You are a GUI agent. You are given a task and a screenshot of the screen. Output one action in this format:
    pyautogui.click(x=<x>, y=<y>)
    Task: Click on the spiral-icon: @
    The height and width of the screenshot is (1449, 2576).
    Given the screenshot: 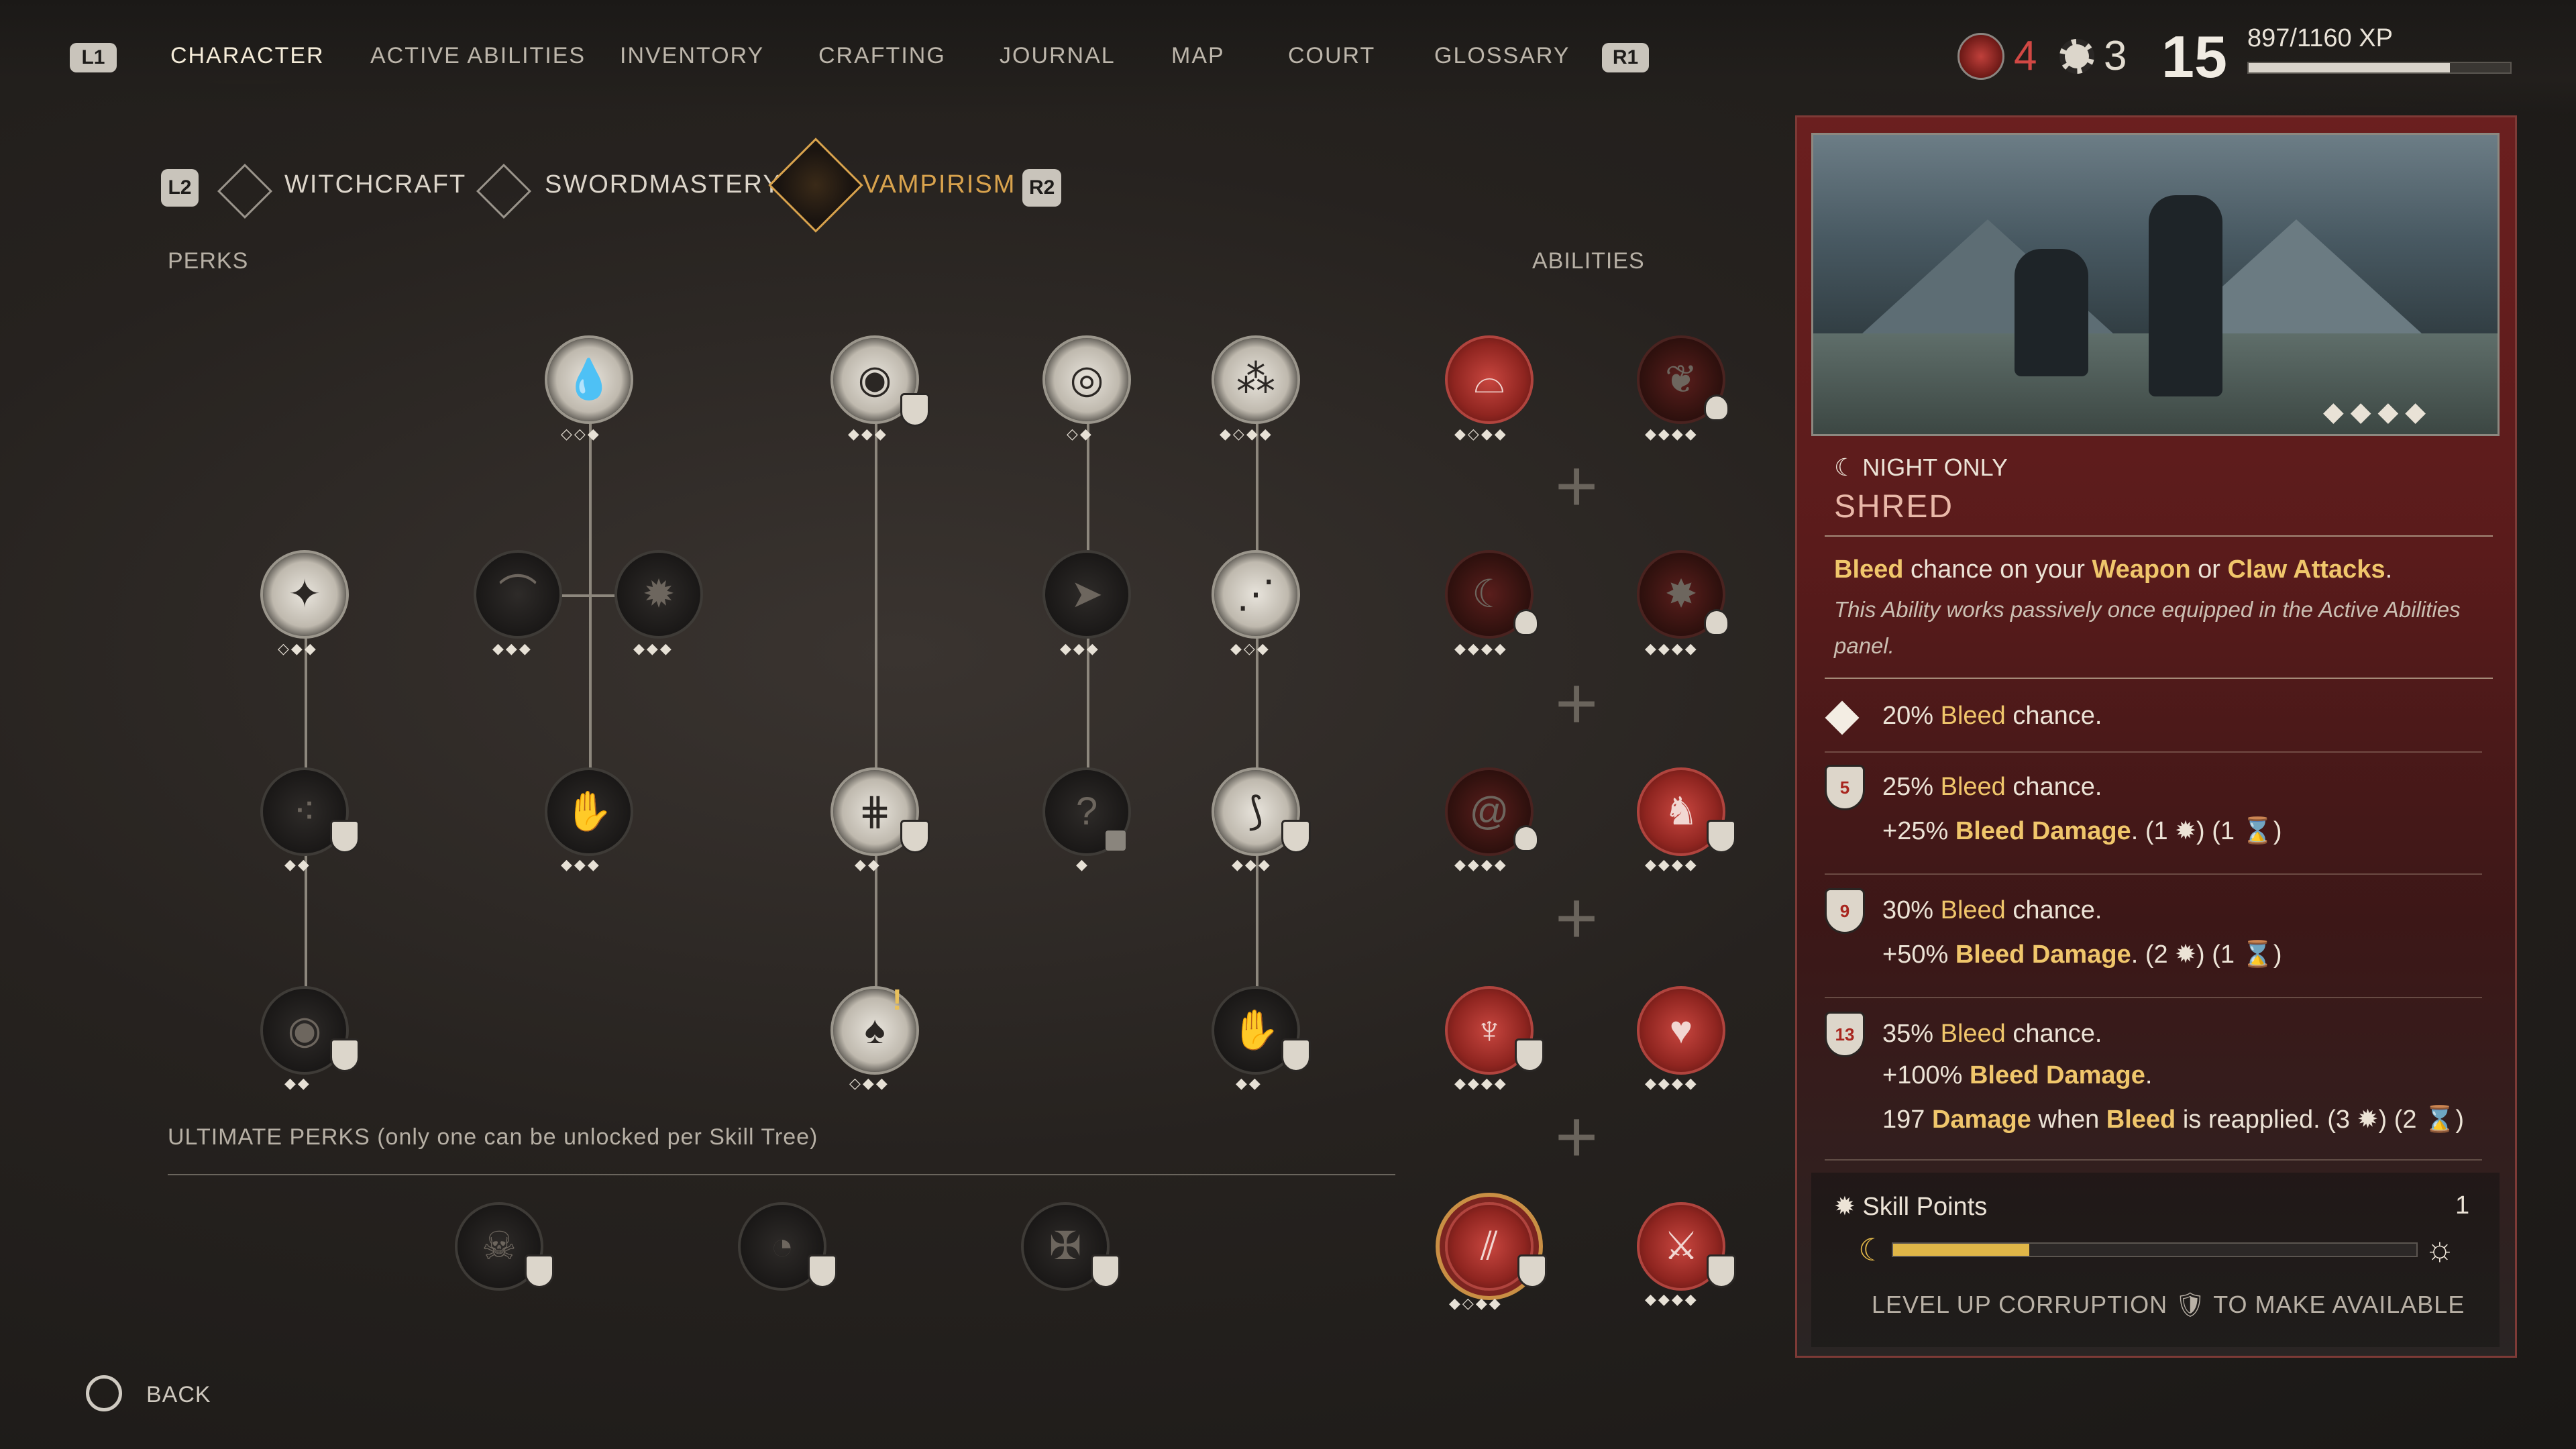 What is the action you would take?
    pyautogui.click(x=1489, y=811)
    